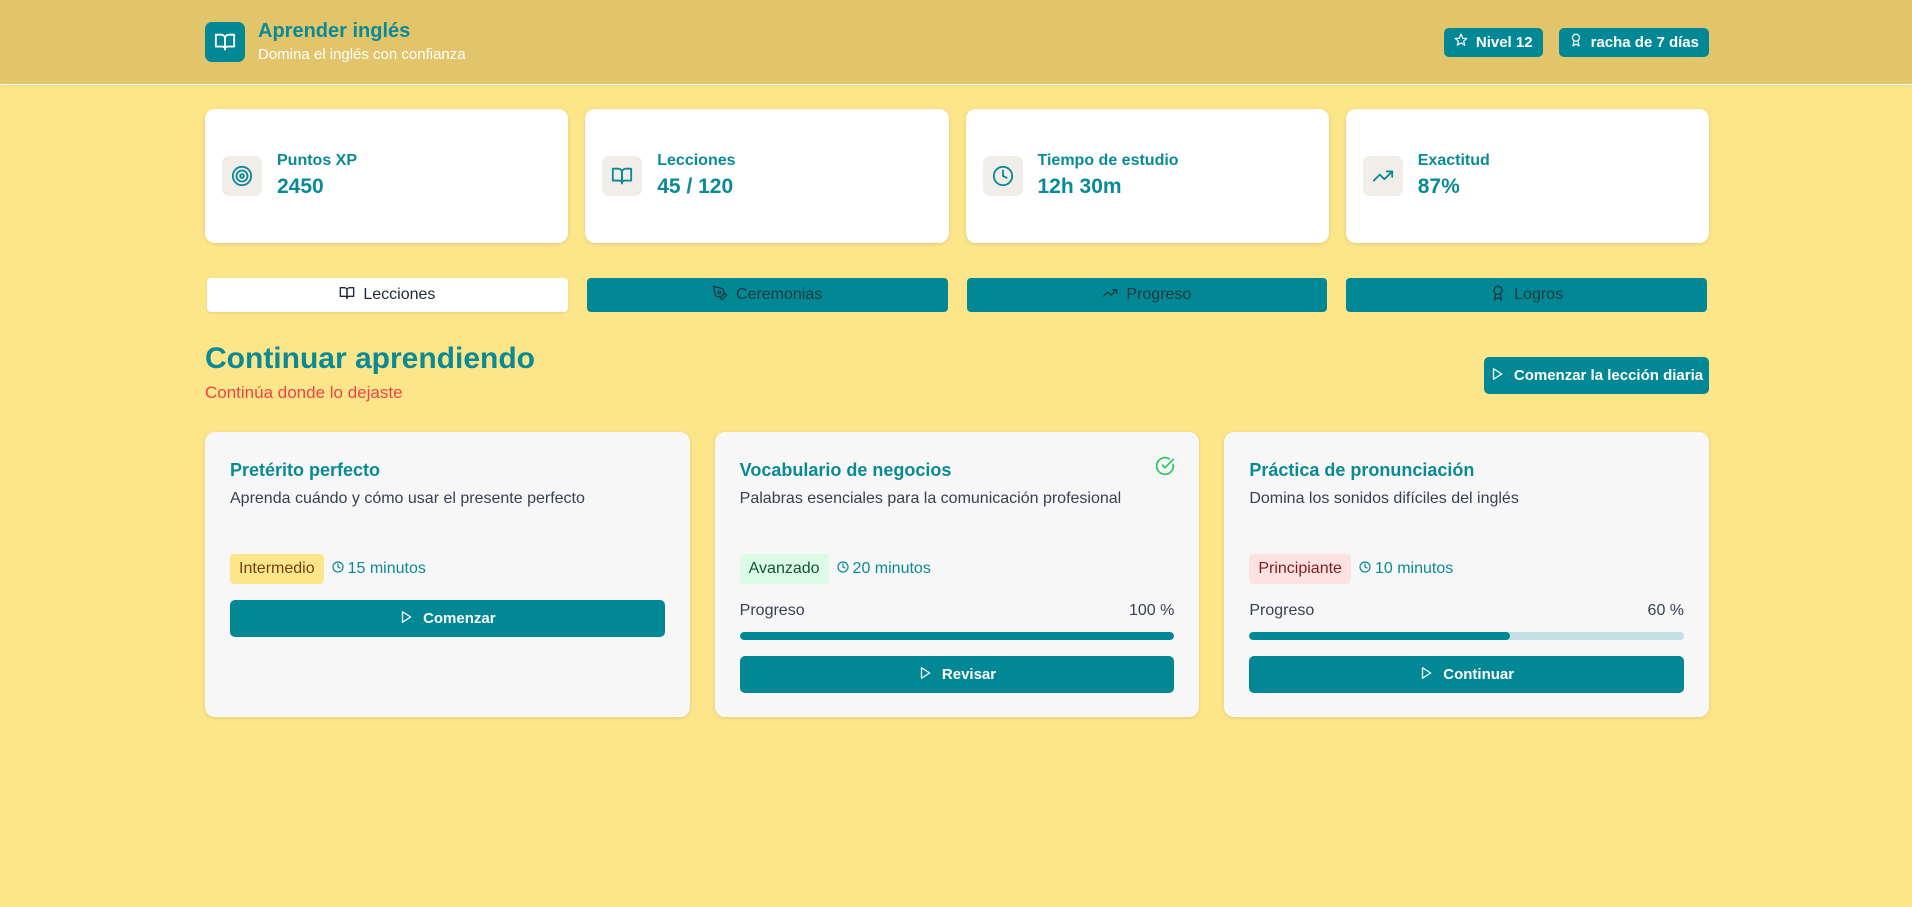 Image resolution: width=1912 pixels, height=907 pixels. I want to click on star-icon, so click(1461, 42).